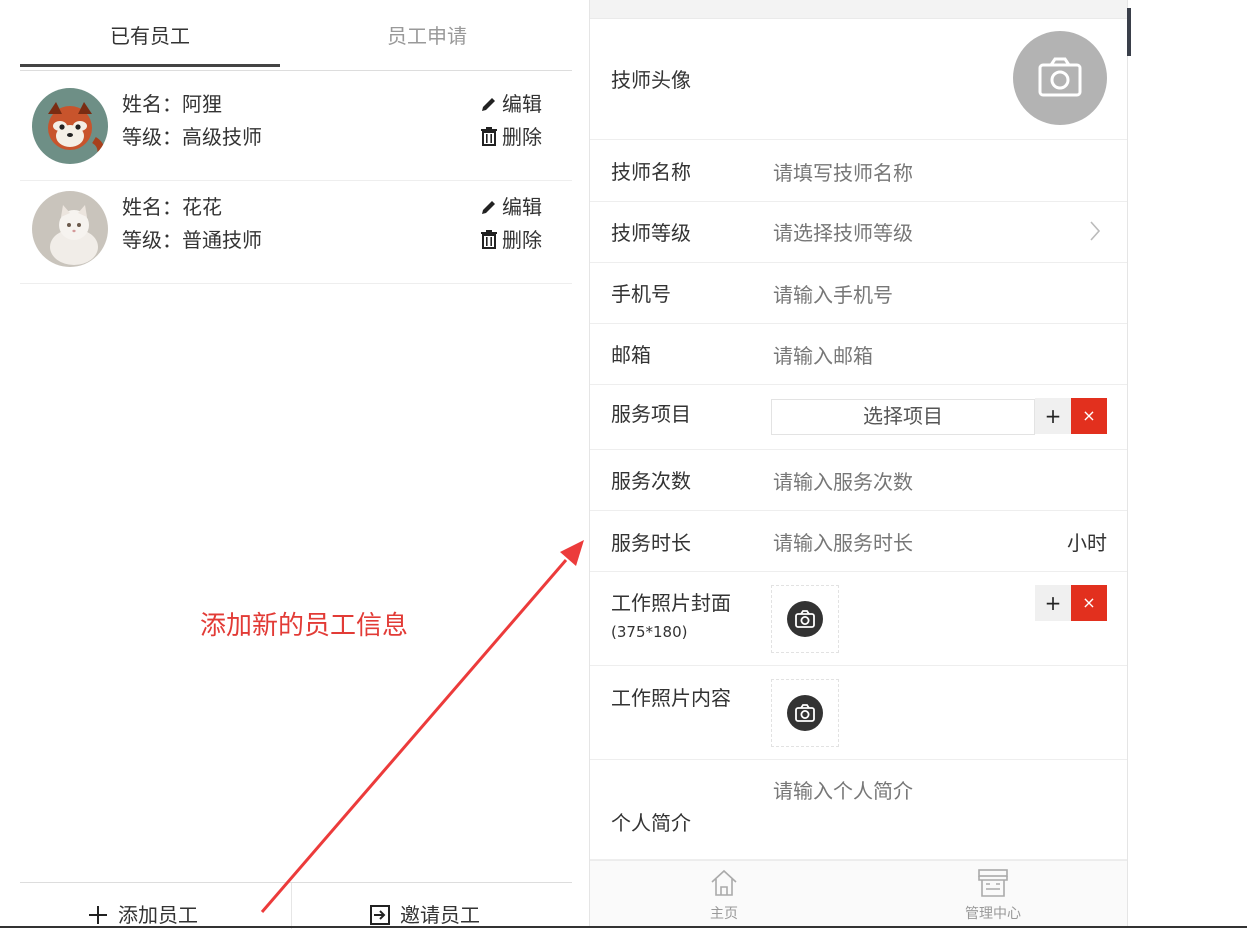  Describe the element at coordinates (651, 233) in the screenshot. I see `level-label: 技师等级` at that location.